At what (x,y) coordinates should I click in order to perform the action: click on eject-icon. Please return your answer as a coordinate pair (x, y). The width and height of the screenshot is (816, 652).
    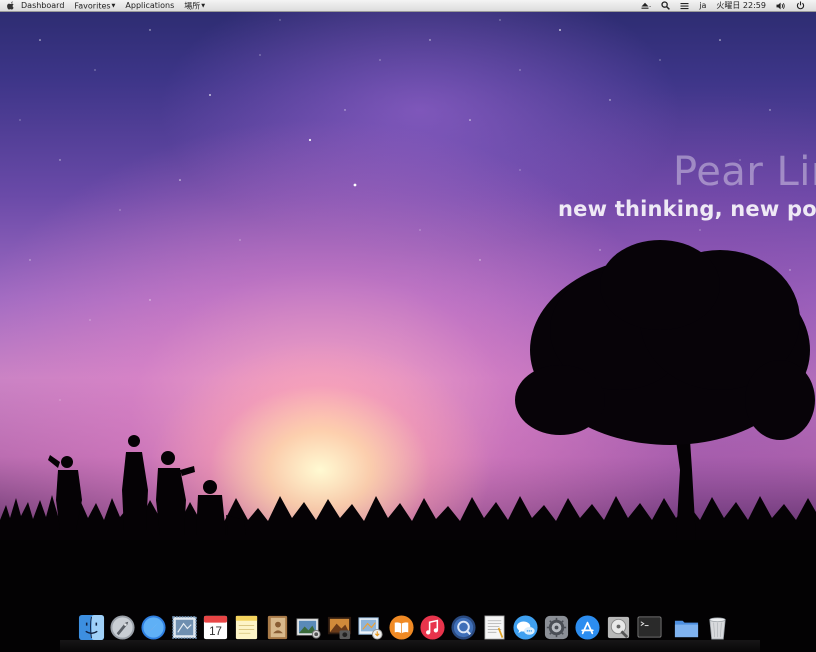
    Looking at the image, I should click on (646, 6).